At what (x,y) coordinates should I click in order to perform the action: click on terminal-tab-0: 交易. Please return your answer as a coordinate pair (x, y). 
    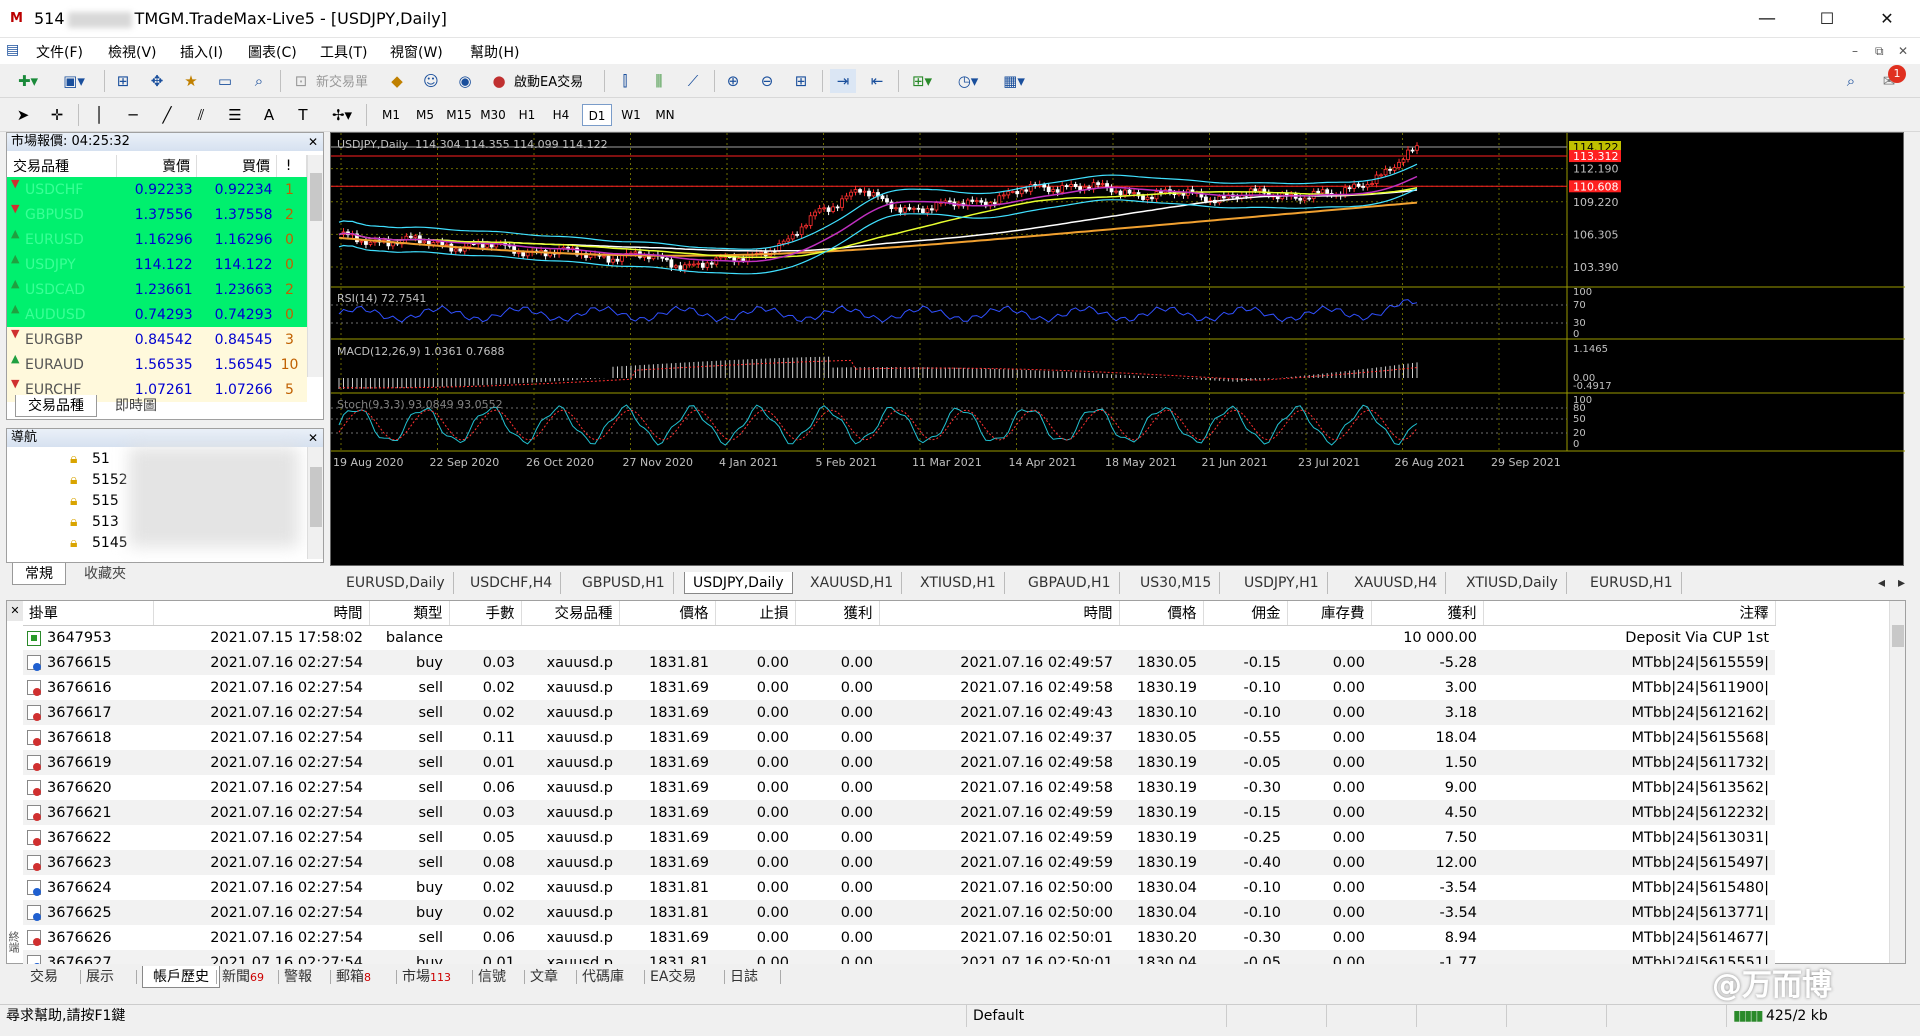
    Looking at the image, I should click on (44, 977).